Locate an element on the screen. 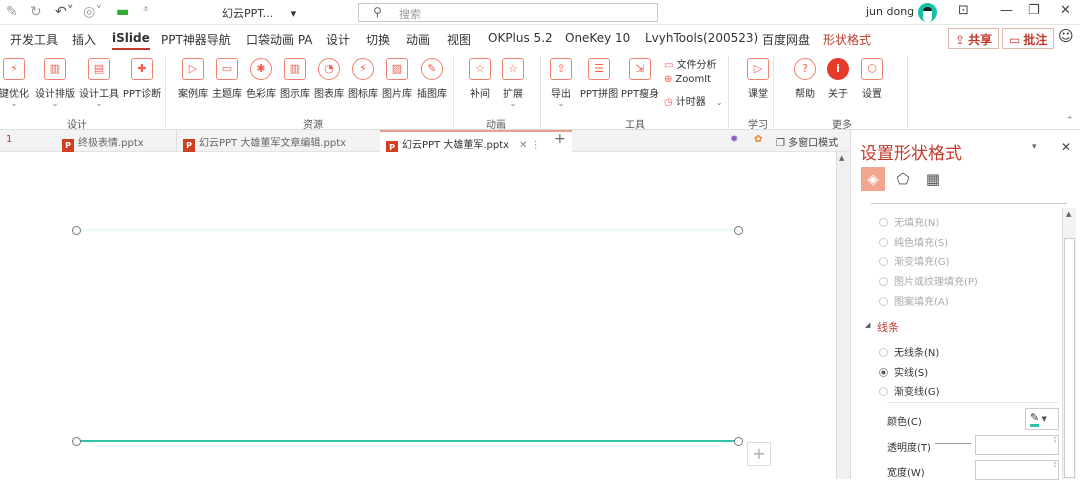 The image size is (1080, 480). picture-icon: ▨ is located at coordinates (397, 69).